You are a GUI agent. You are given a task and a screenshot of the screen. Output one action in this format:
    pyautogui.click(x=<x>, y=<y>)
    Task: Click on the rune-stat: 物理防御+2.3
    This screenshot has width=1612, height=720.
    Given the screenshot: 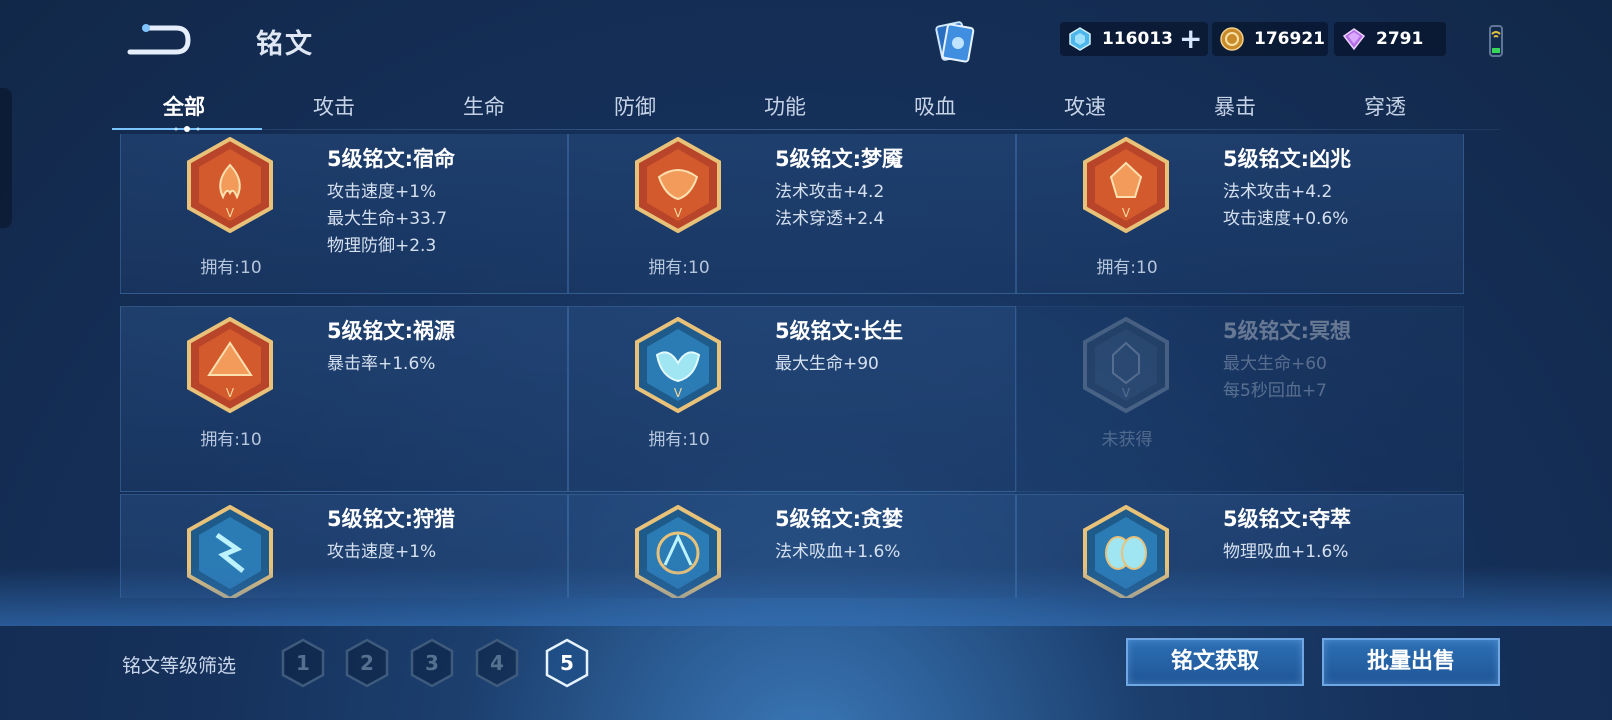 What is the action you would take?
    pyautogui.click(x=382, y=246)
    